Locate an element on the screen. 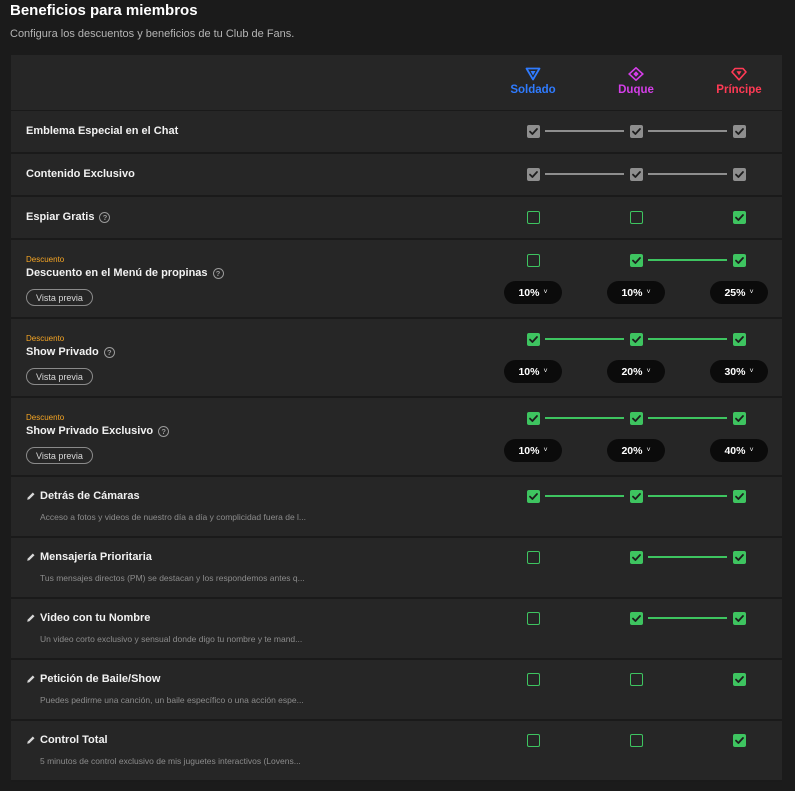  discount-percent-select: 25% ˅ is located at coordinates (739, 292).